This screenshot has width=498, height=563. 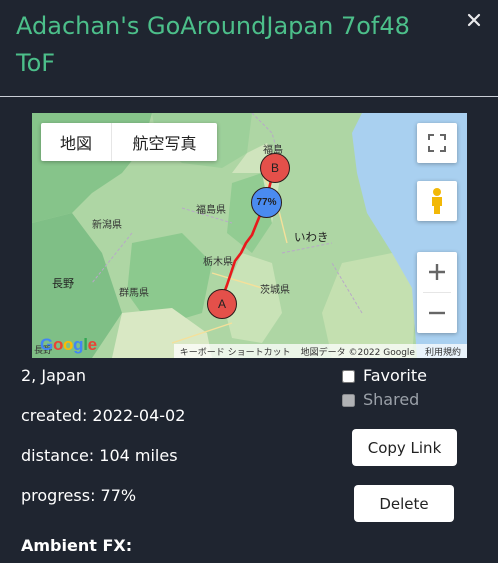 What do you see at coordinates (103, 415) in the screenshot?
I see `created-text: created: 2022-04-02` at bounding box center [103, 415].